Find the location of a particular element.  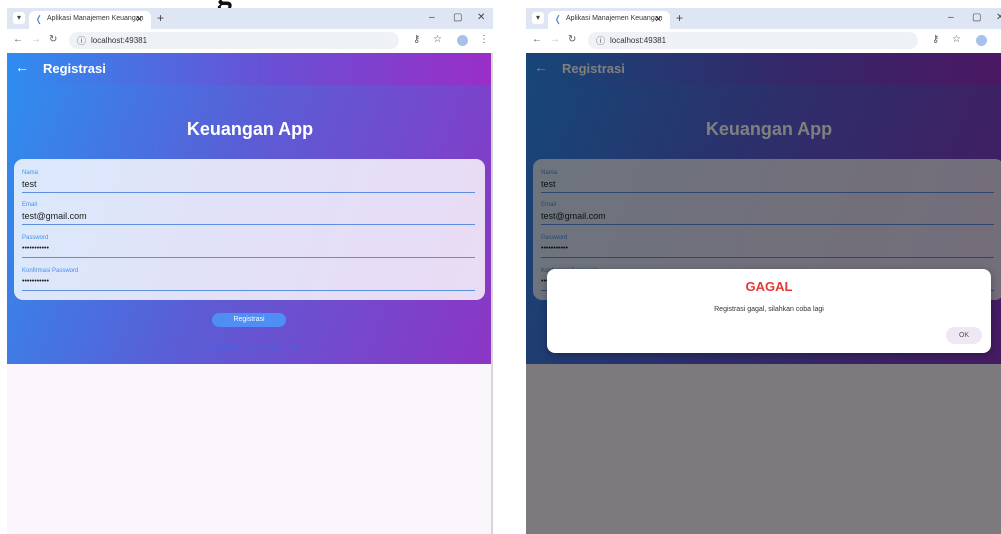

app-bar: ← Registrasi is located at coordinates (250, 69).